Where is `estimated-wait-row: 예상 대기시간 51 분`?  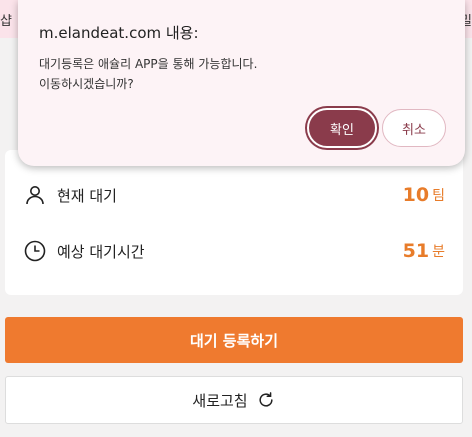 estimated-wait-row: 예상 대기시간 51 분 is located at coordinates (234, 251).